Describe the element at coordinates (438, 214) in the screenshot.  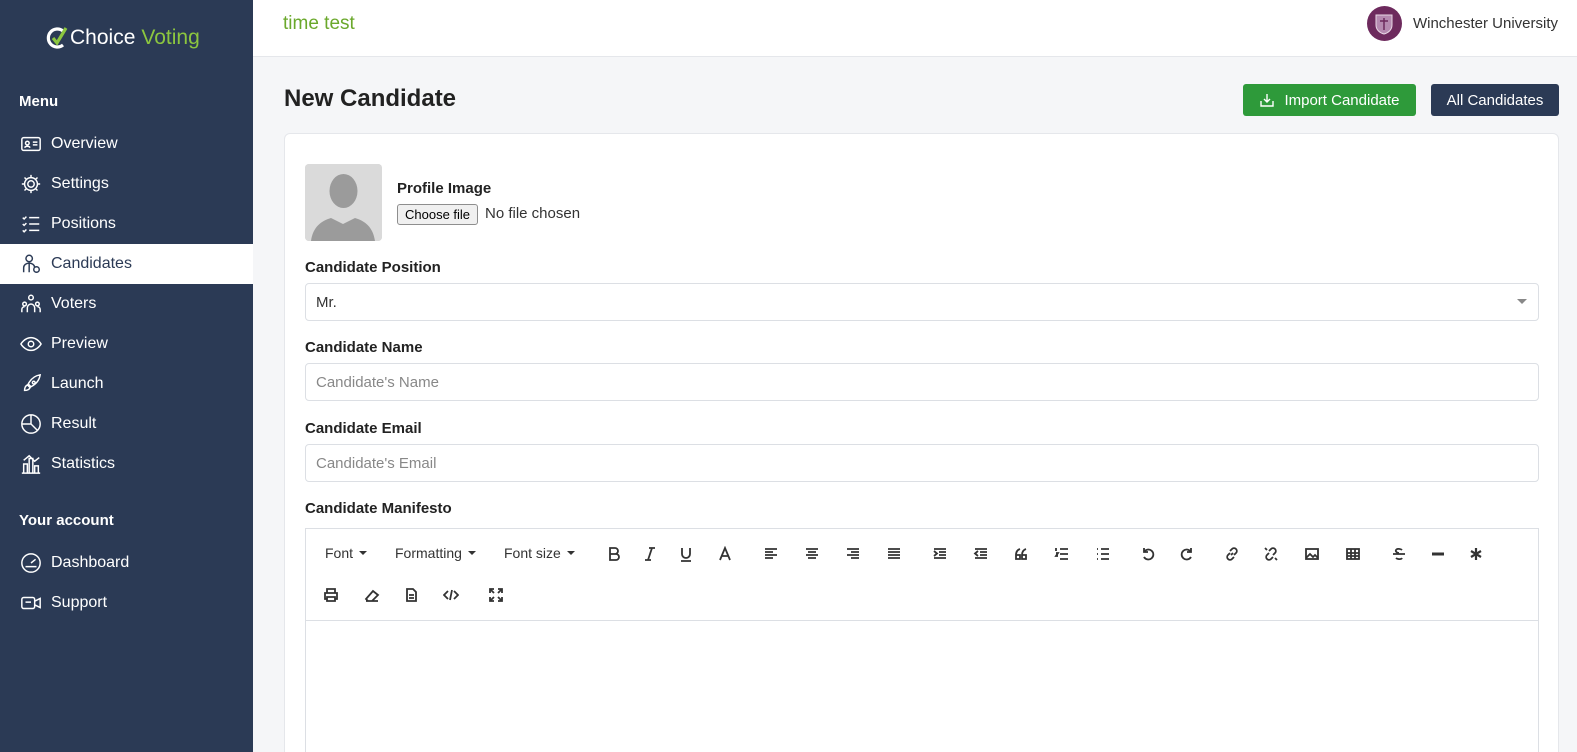
I see `choose-file-button: Choose file` at that location.